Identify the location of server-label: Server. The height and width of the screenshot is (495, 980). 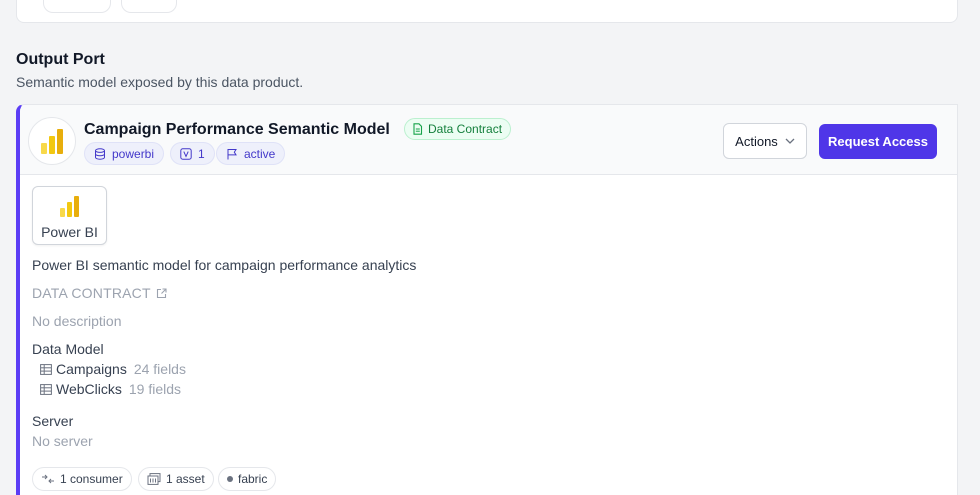
(53, 421).